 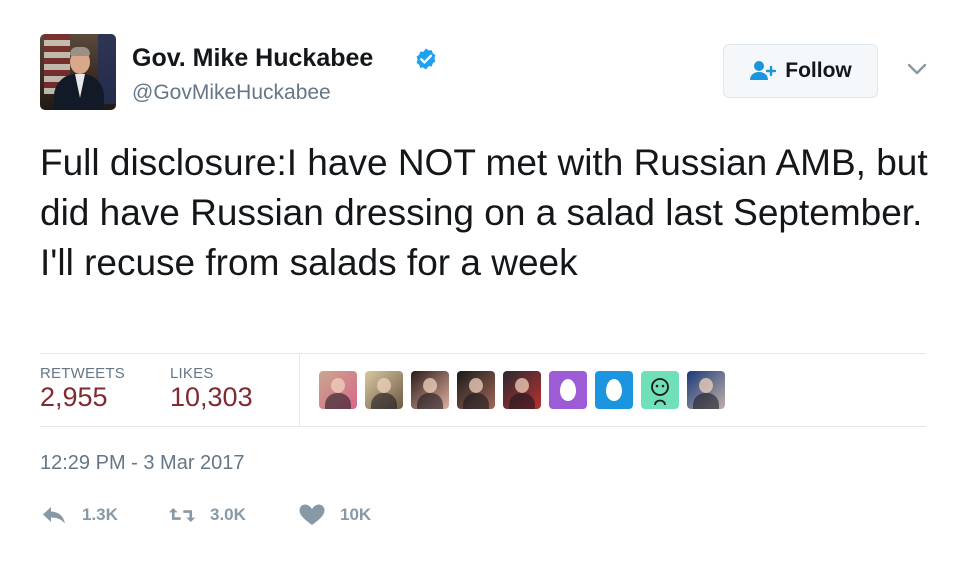 What do you see at coordinates (78, 72) in the screenshot?
I see `profile-avatar` at bounding box center [78, 72].